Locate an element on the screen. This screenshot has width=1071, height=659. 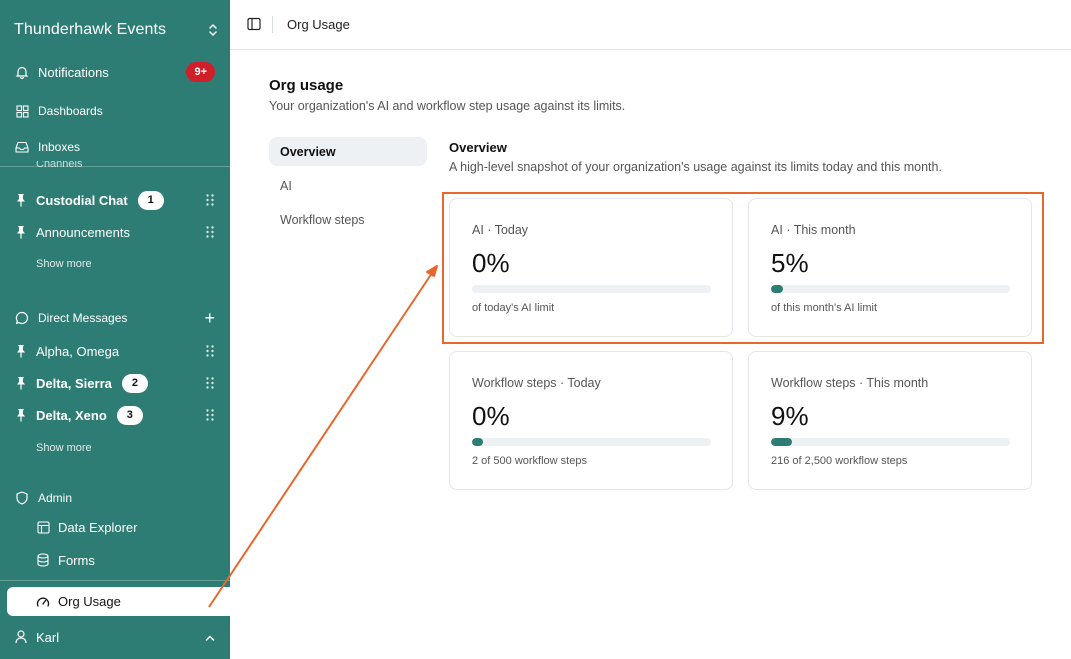
notifications-badge: 9+ is located at coordinates (200, 72).